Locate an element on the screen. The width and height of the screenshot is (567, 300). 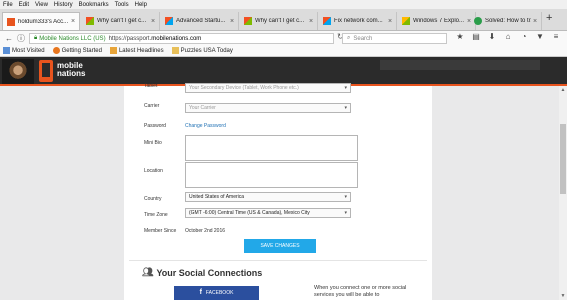
menu-history: History is located at coordinates (63, 5).